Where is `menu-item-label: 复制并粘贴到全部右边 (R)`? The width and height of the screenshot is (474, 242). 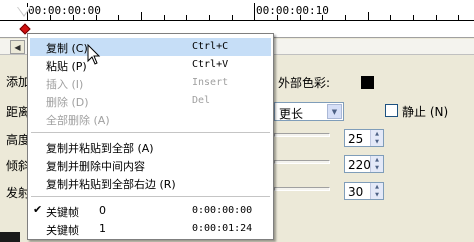
menu-item-label: 复制并粘贴到全部右边 (R) is located at coordinates (111, 184).